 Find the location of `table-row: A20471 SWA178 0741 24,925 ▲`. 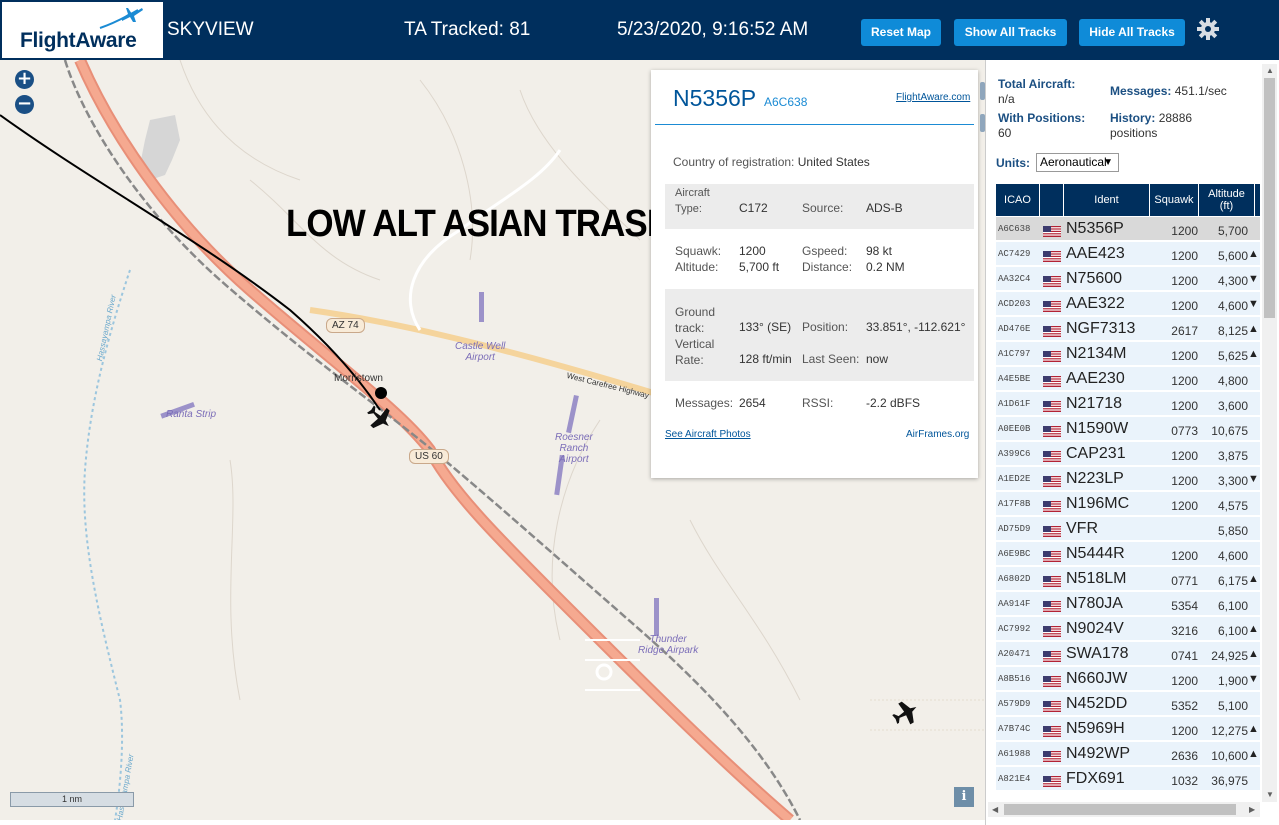

table-row: A20471 SWA178 0741 24,925 ▲ is located at coordinates (1128, 654).